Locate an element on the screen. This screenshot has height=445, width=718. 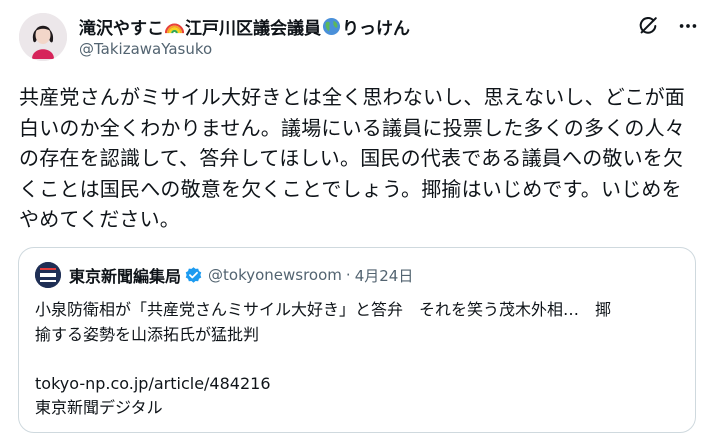
grok-icon is located at coordinates (648, 25).